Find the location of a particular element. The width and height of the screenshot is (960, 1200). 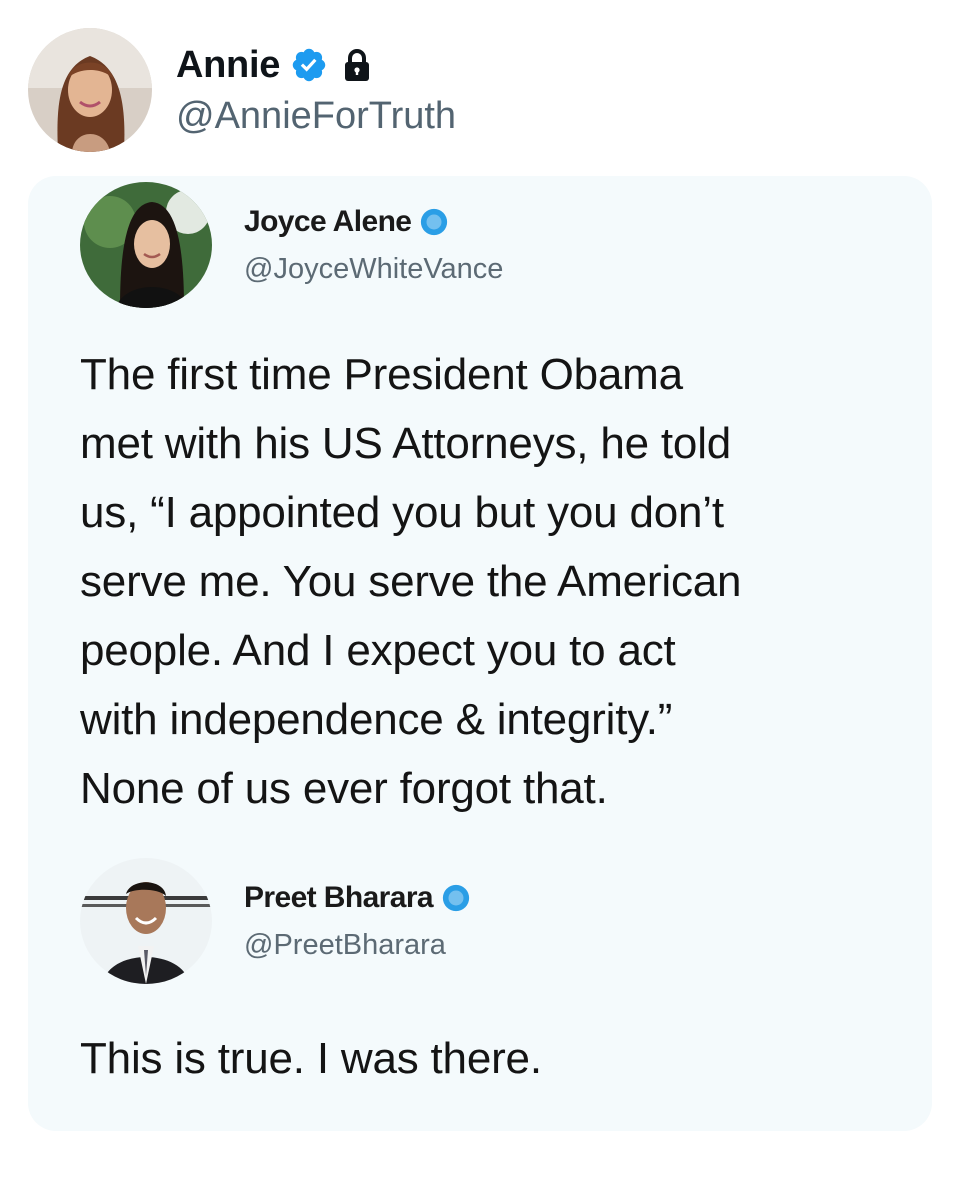

reply-tweet-header: Preet Bharara @PreetBharara is located at coordinates (275, 921).